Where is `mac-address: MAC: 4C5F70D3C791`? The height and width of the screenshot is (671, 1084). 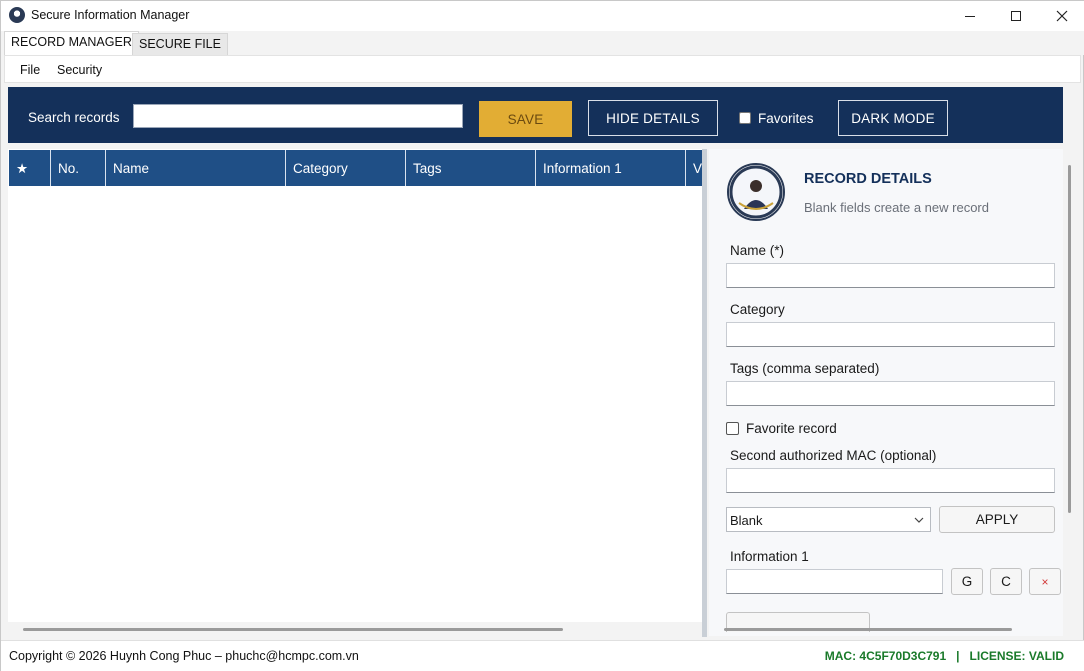
mac-address: MAC: 4C5F70D3C791 is located at coordinates (885, 656).